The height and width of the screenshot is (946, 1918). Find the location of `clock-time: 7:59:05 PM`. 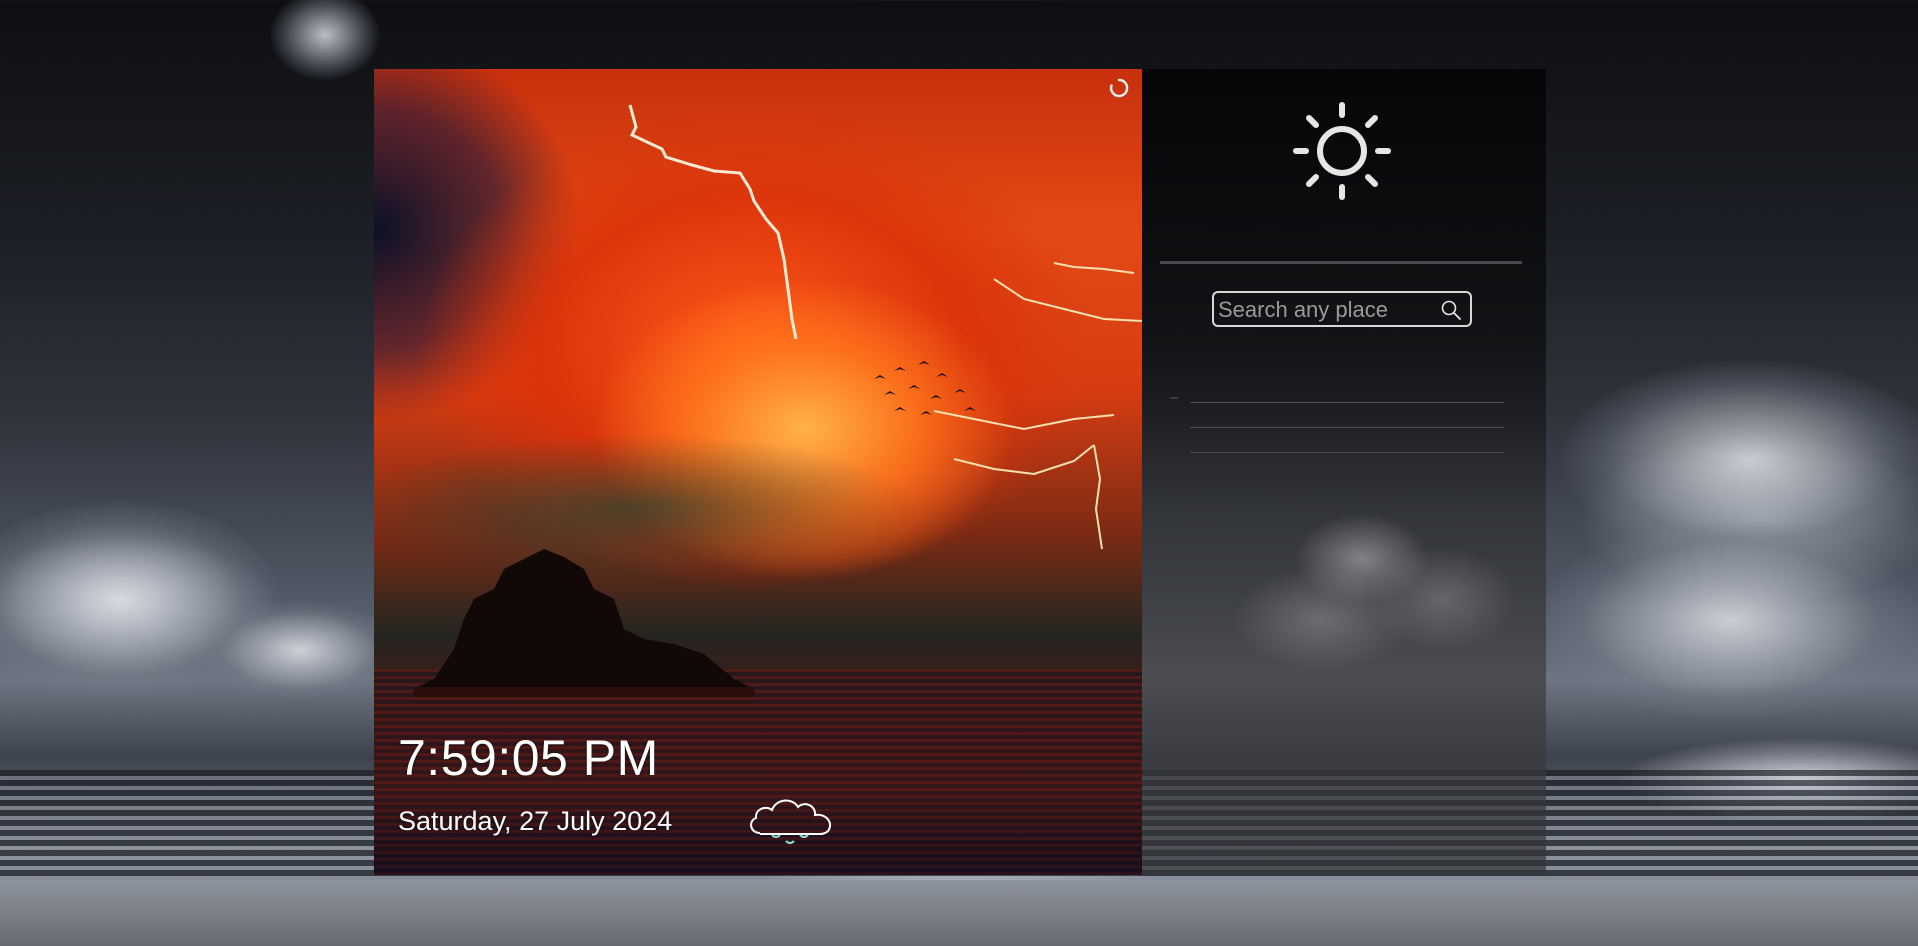

clock-time: 7:59:05 PM is located at coordinates (528, 758).